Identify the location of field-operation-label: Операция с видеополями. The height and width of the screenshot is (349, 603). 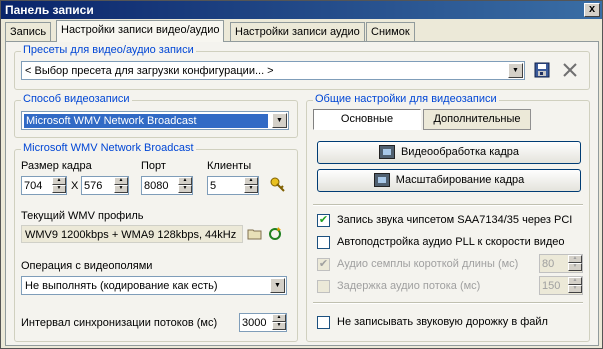
(87, 266).